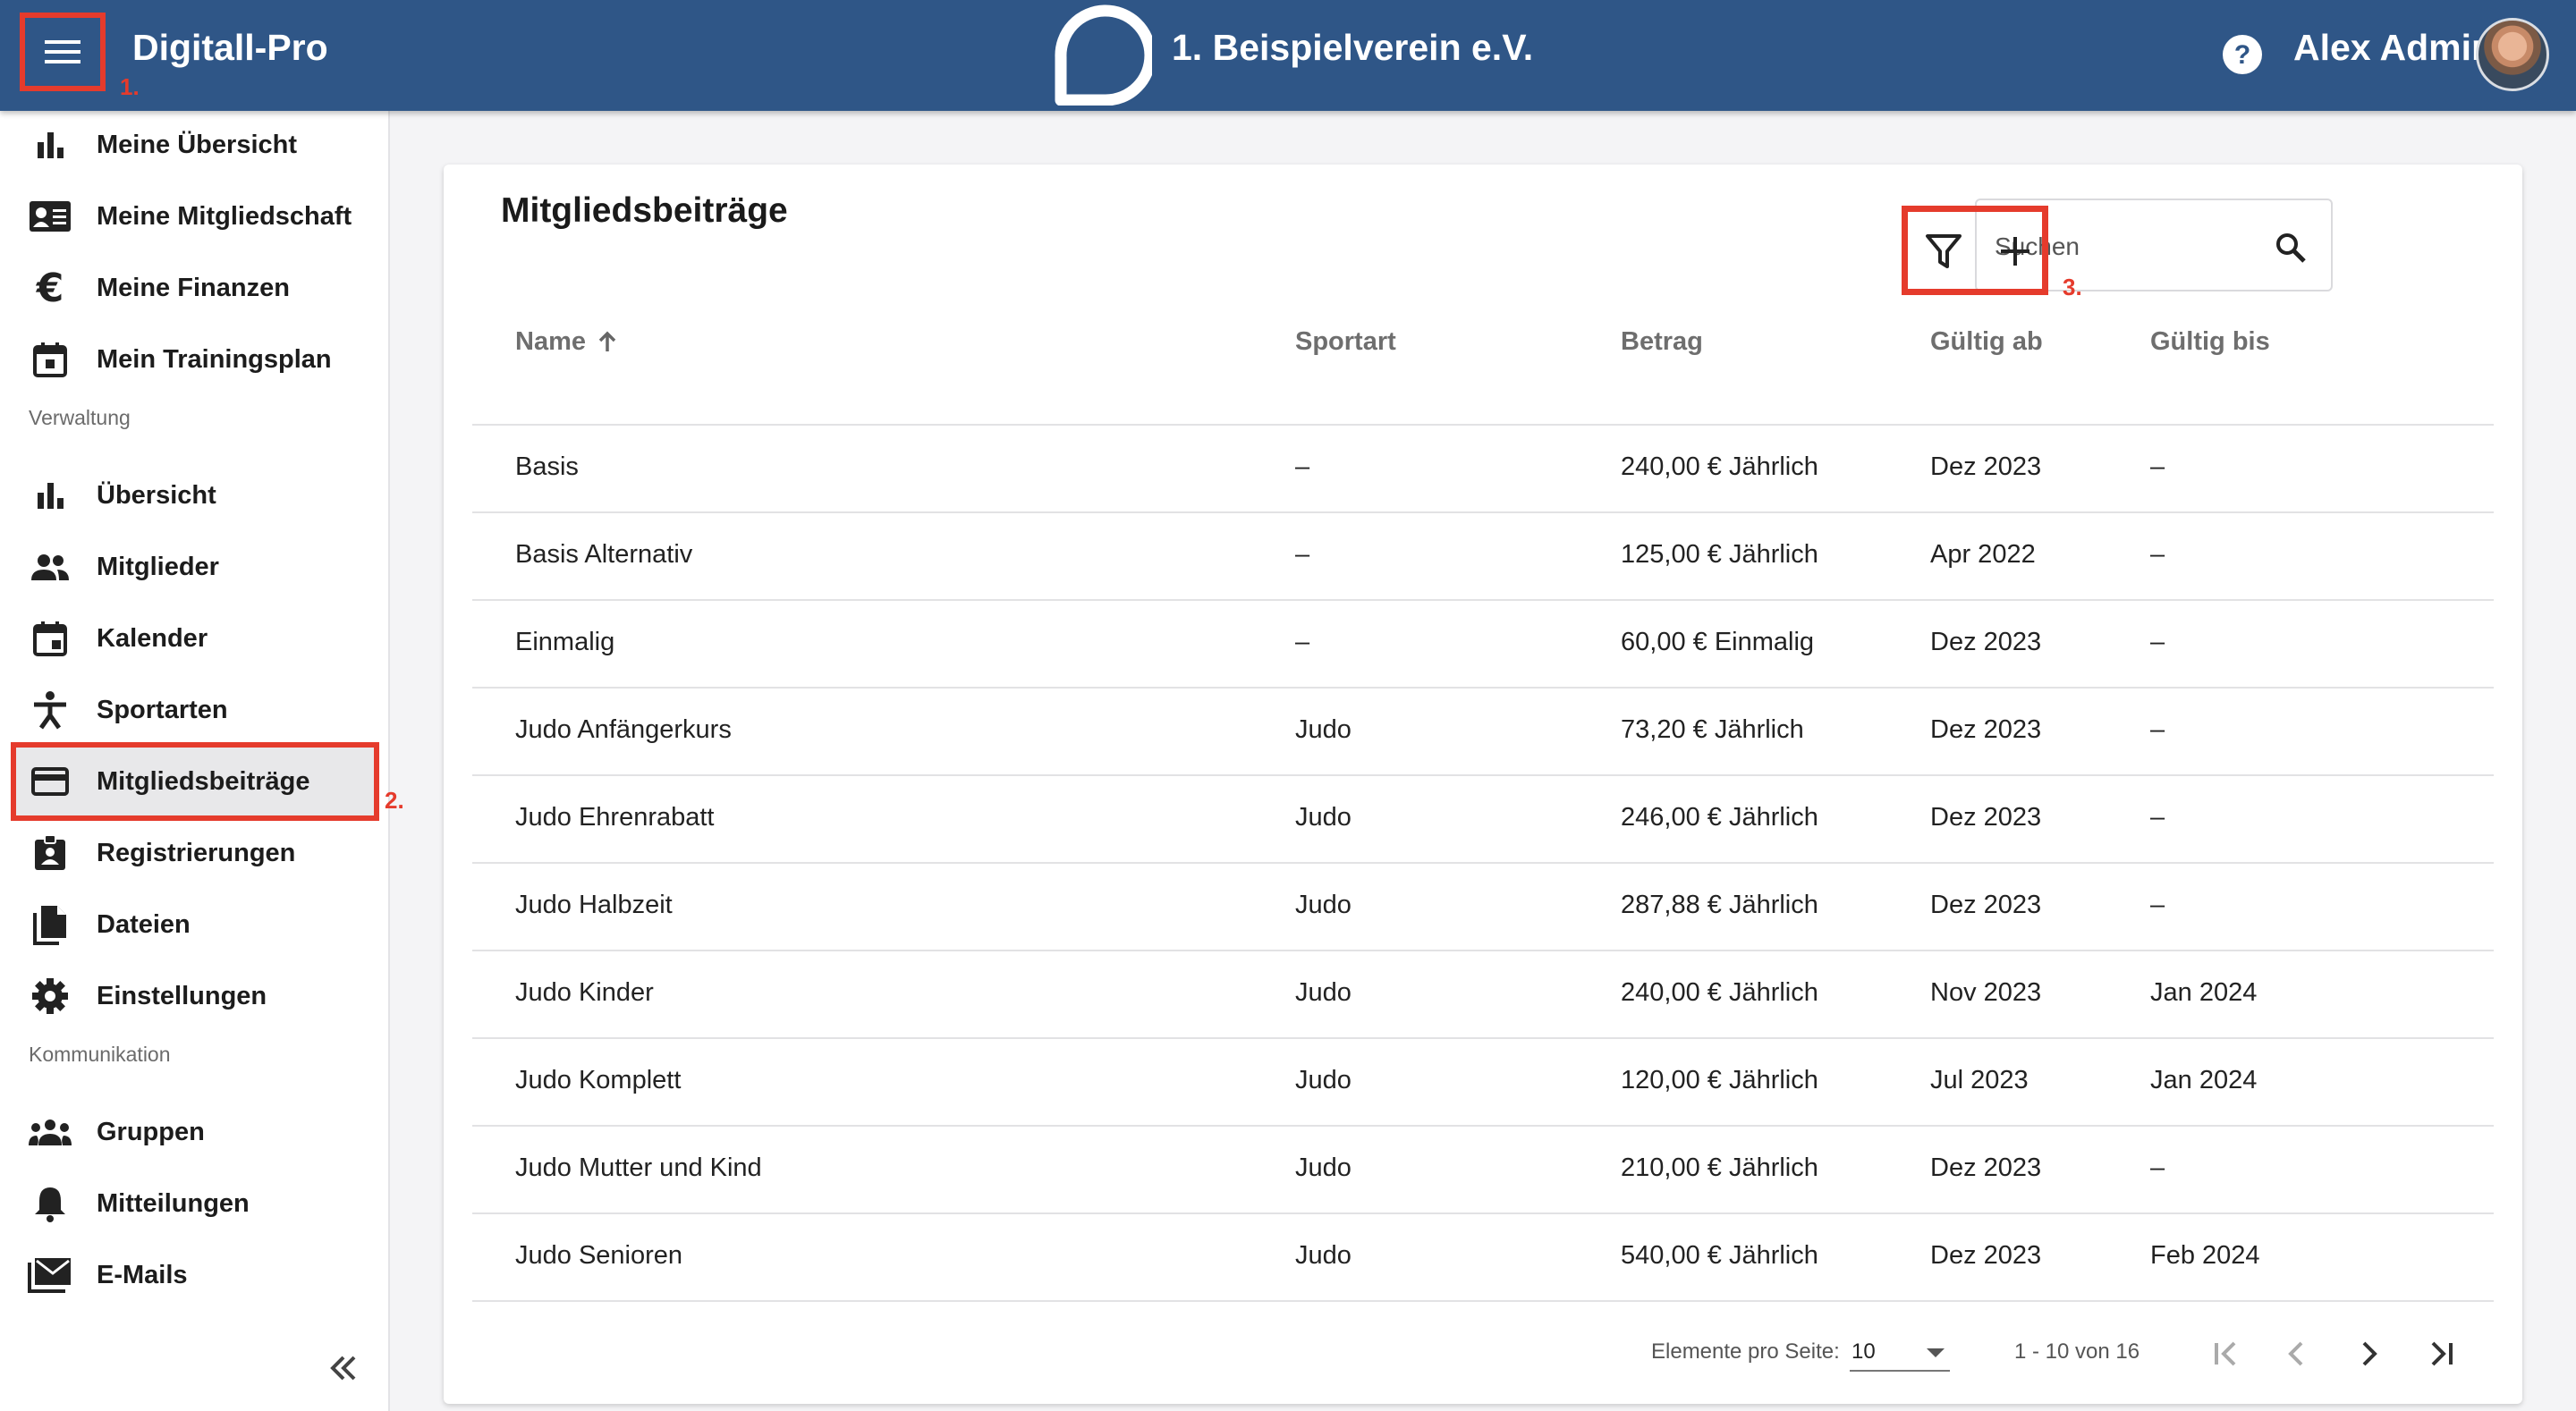  Describe the element at coordinates (2225, 1354) in the screenshot. I see `first-page-button` at that location.